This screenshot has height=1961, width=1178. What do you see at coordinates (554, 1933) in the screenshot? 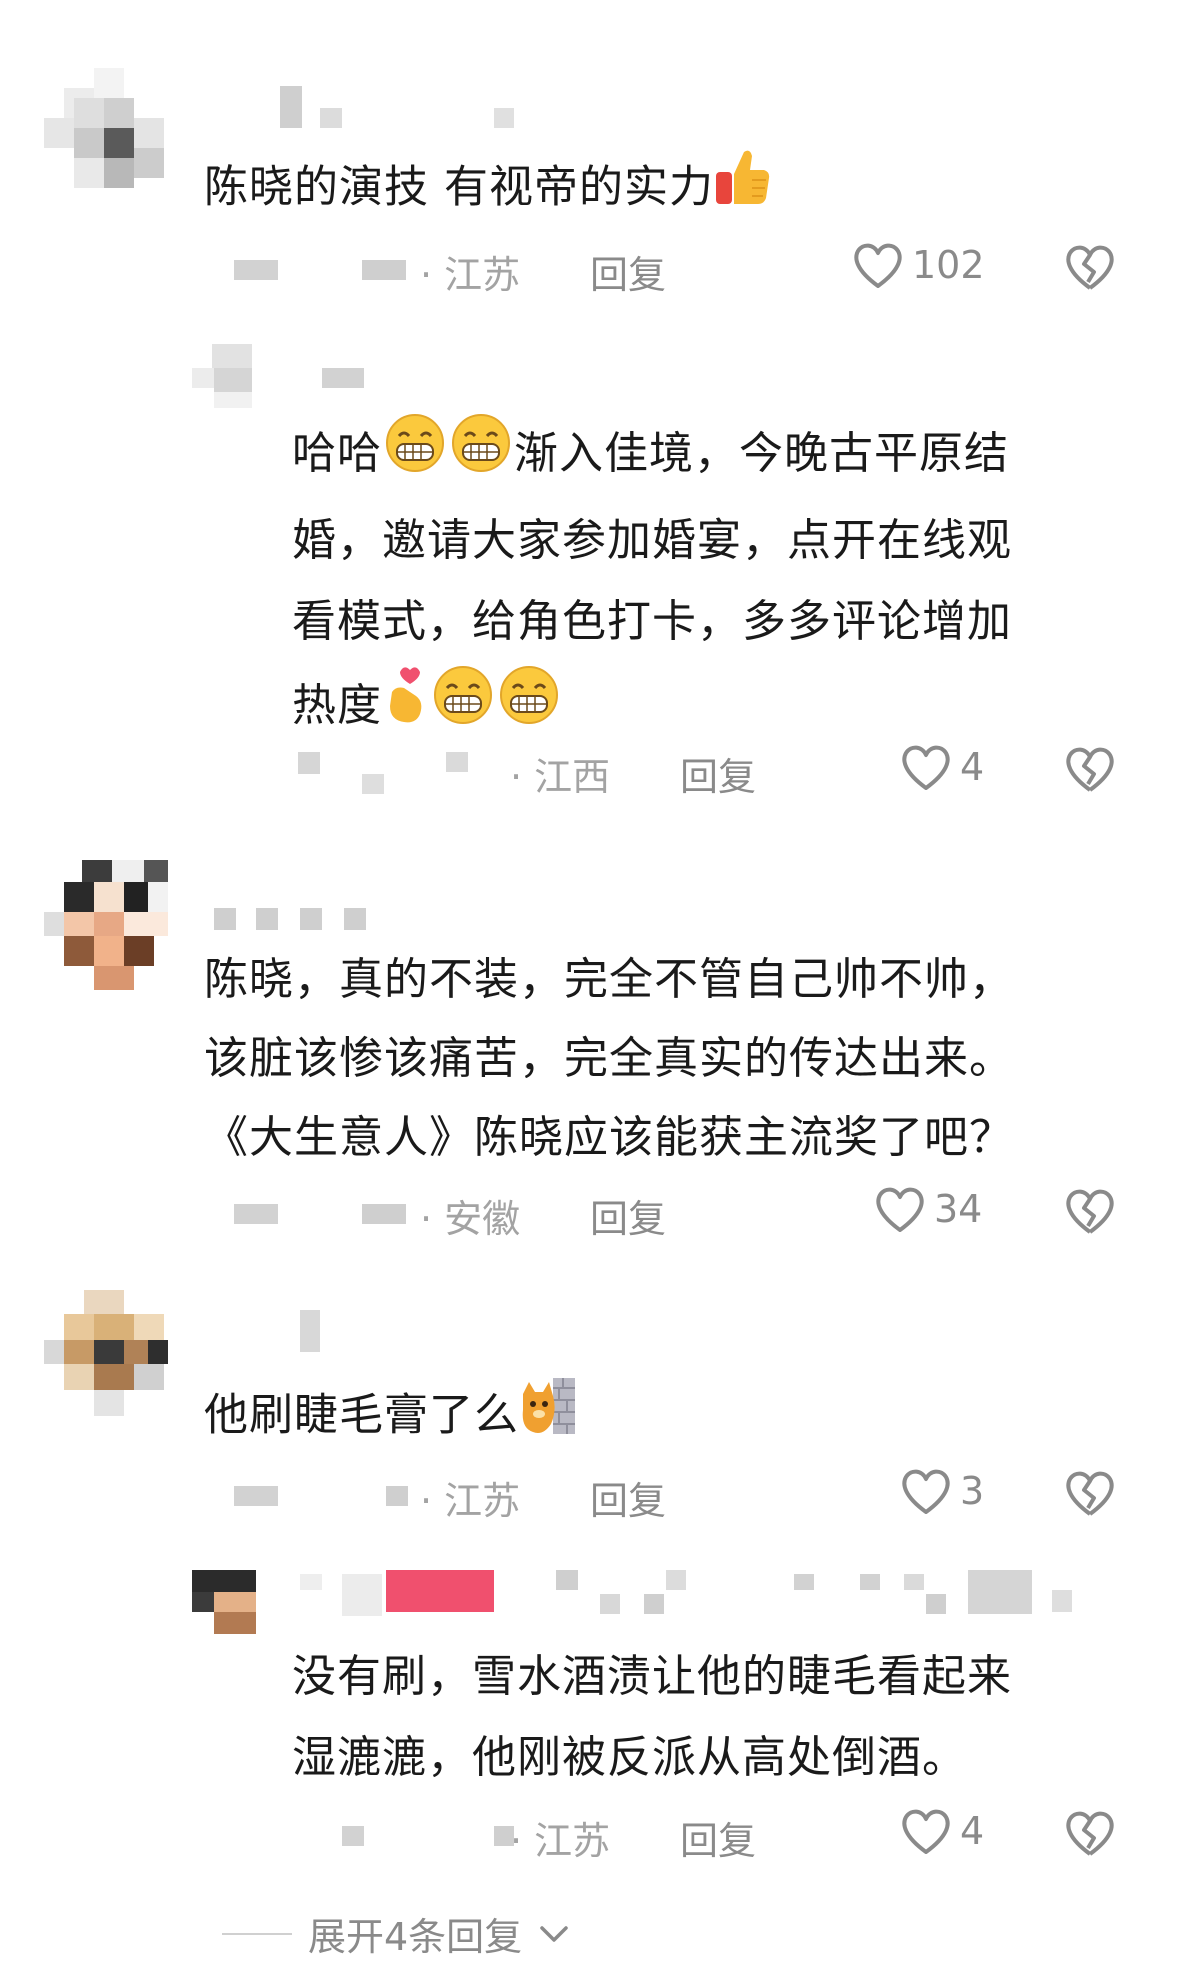
I see `chevron-down-icon` at bounding box center [554, 1933].